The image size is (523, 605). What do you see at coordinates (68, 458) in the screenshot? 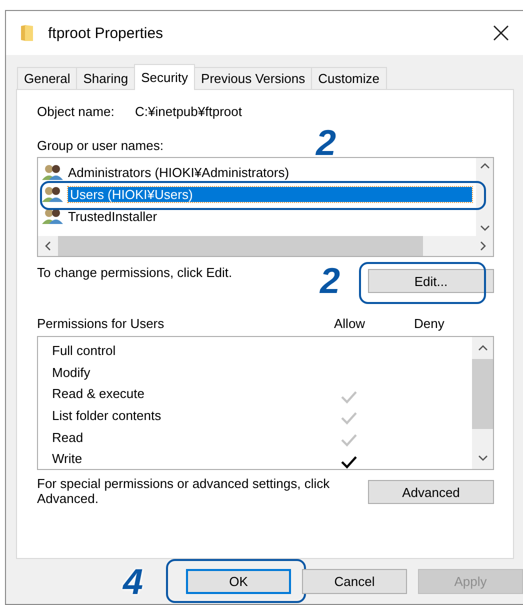
I see `permission-name: Write` at bounding box center [68, 458].